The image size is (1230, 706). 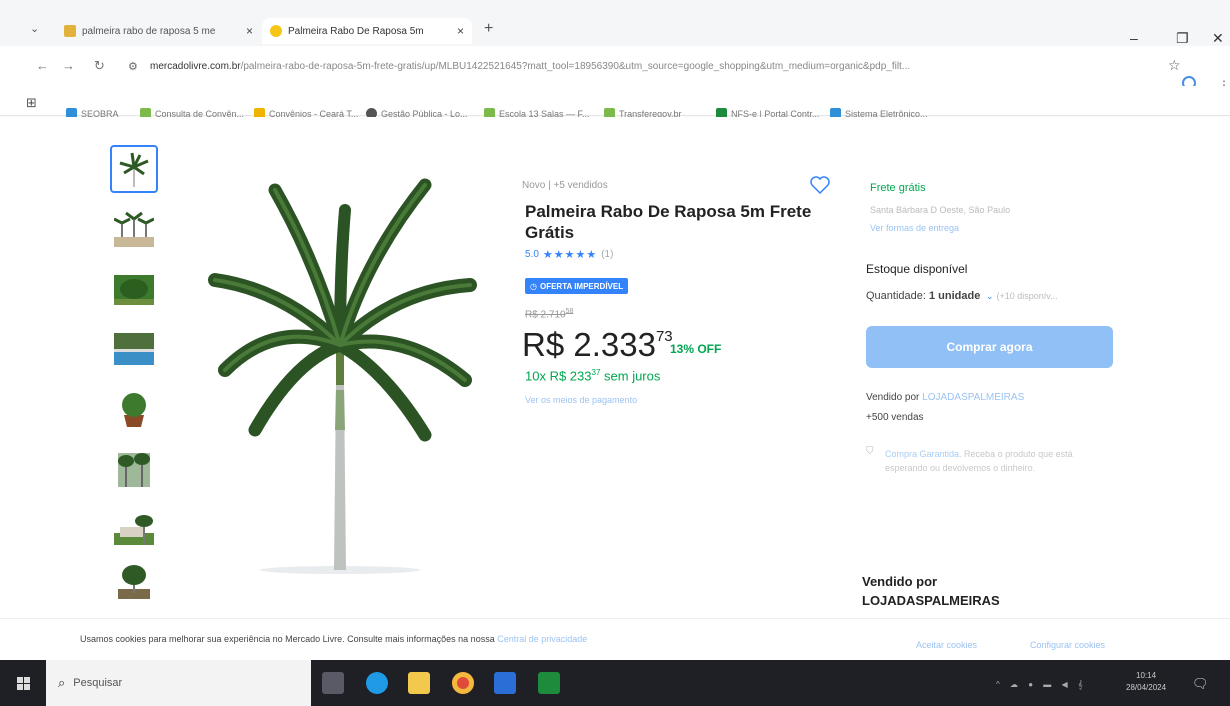 What do you see at coordinates (532, 254) in the screenshot?
I see `rating-value: 5.0` at bounding box center [532, 254].